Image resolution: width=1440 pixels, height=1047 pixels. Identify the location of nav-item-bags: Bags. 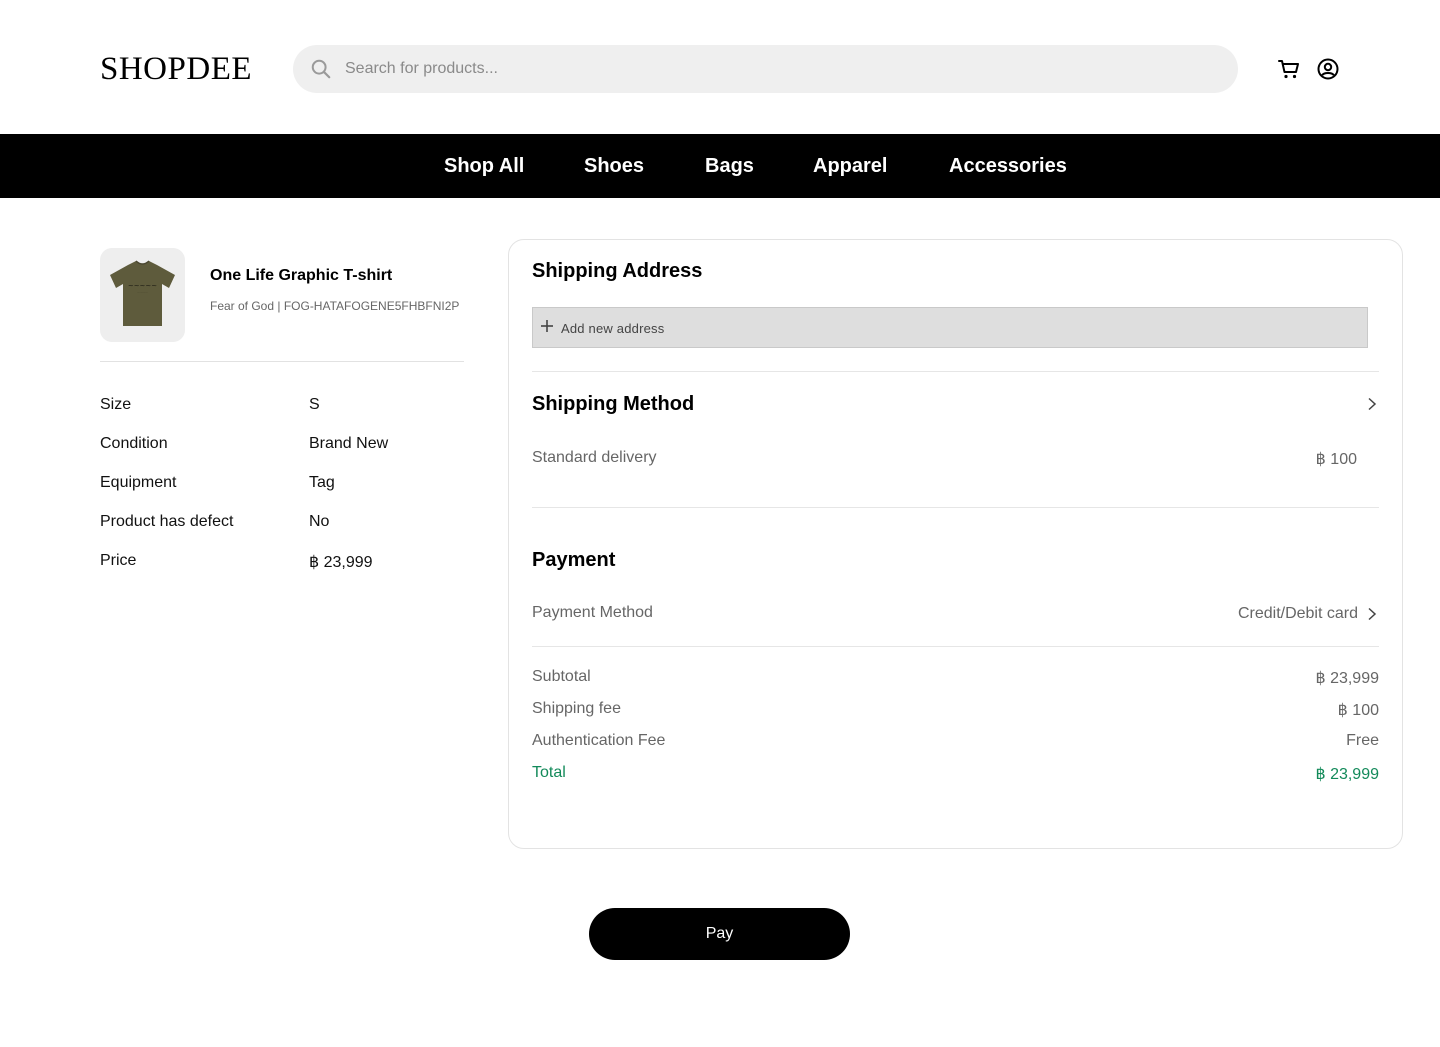
(729, 166).